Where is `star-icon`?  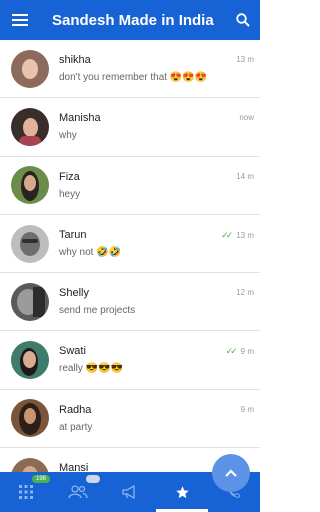
star-icon is located at coordinates (182, 491).